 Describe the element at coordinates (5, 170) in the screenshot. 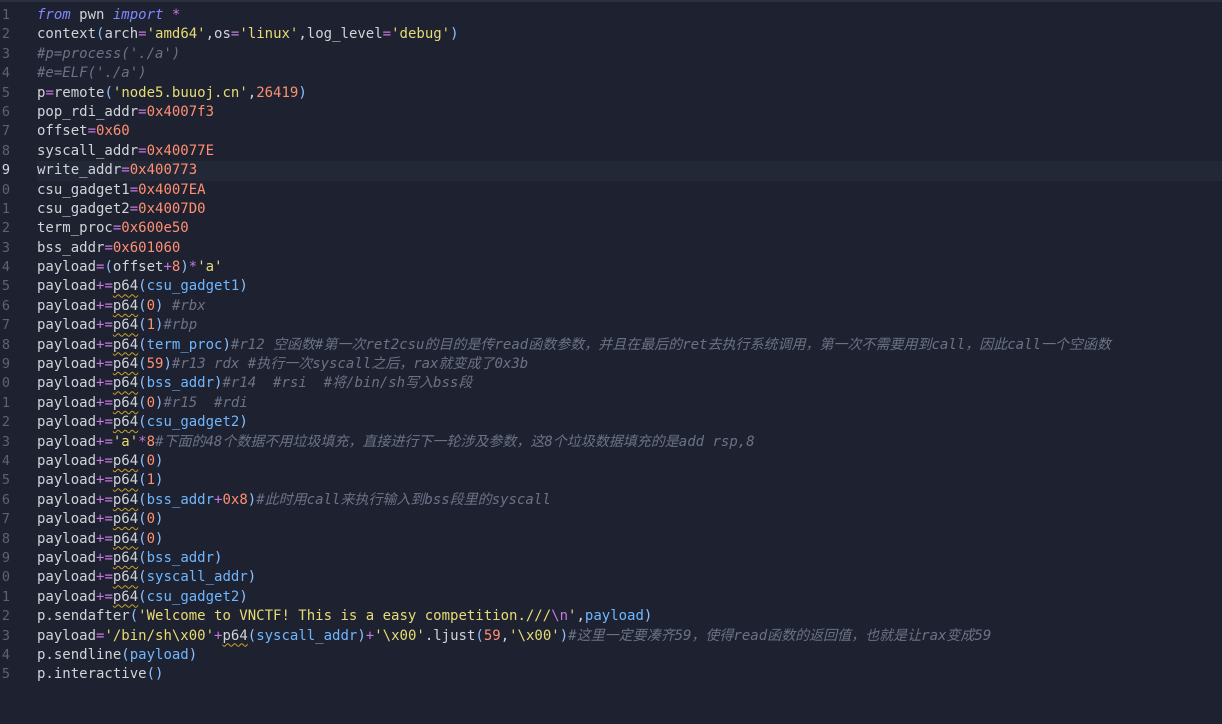

I see `line-number: 9` at that location.